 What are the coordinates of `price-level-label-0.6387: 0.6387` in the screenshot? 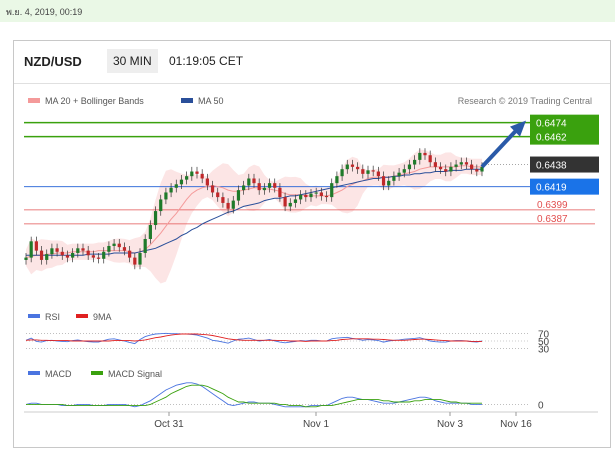 It's located at (552, 219).